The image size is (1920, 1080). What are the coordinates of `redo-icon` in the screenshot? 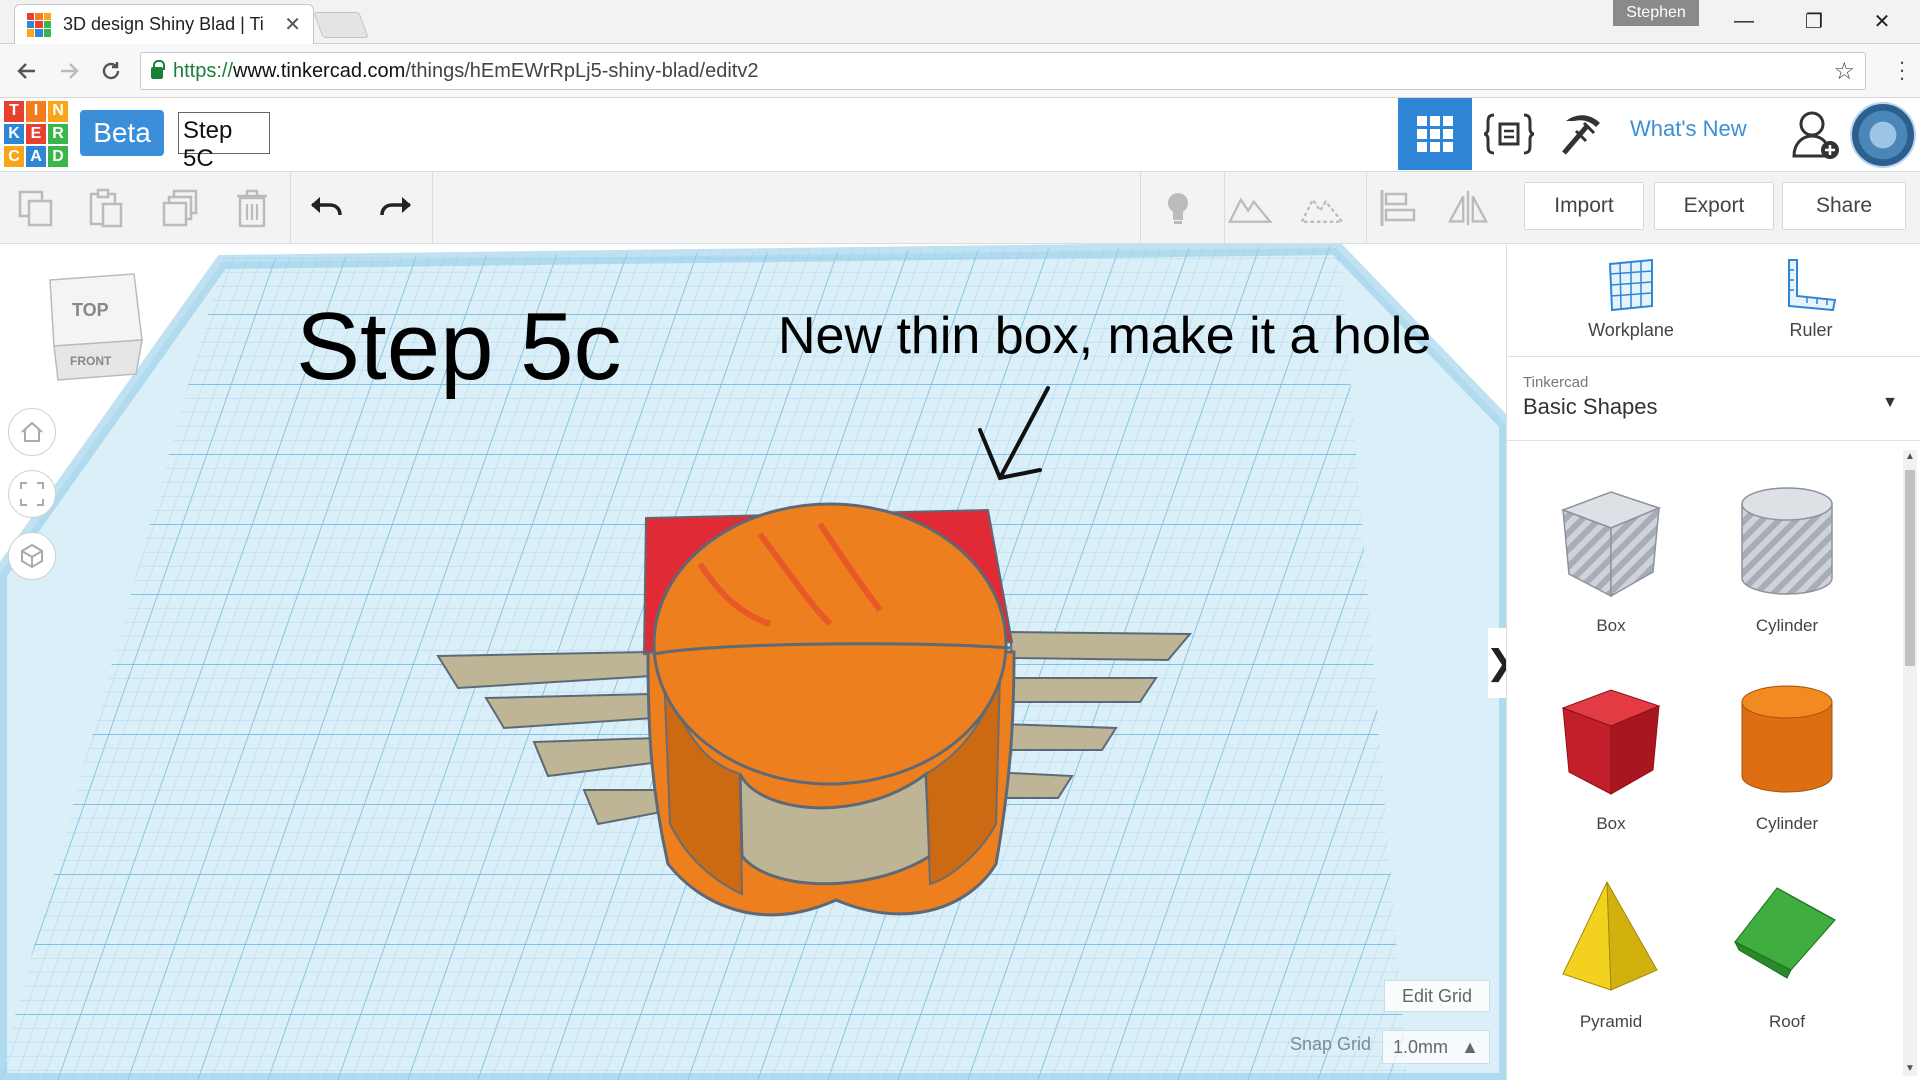 It's located at (396, 208).